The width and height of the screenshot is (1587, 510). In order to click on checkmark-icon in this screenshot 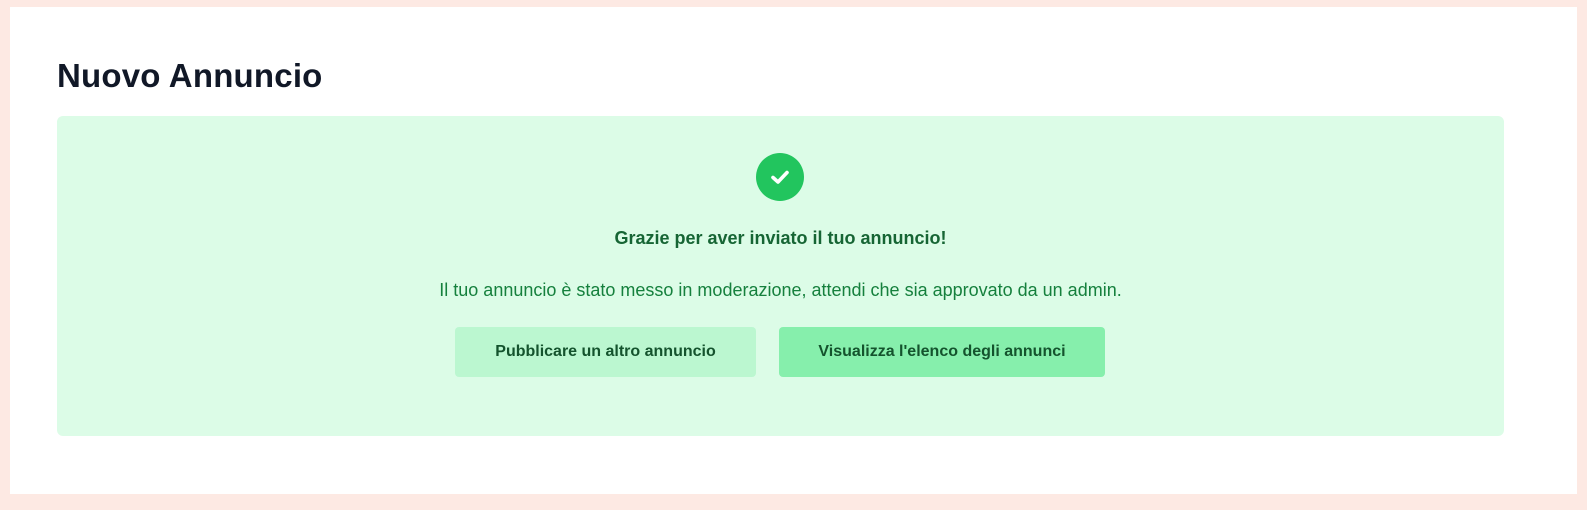, I will do `click(780, 177)`.